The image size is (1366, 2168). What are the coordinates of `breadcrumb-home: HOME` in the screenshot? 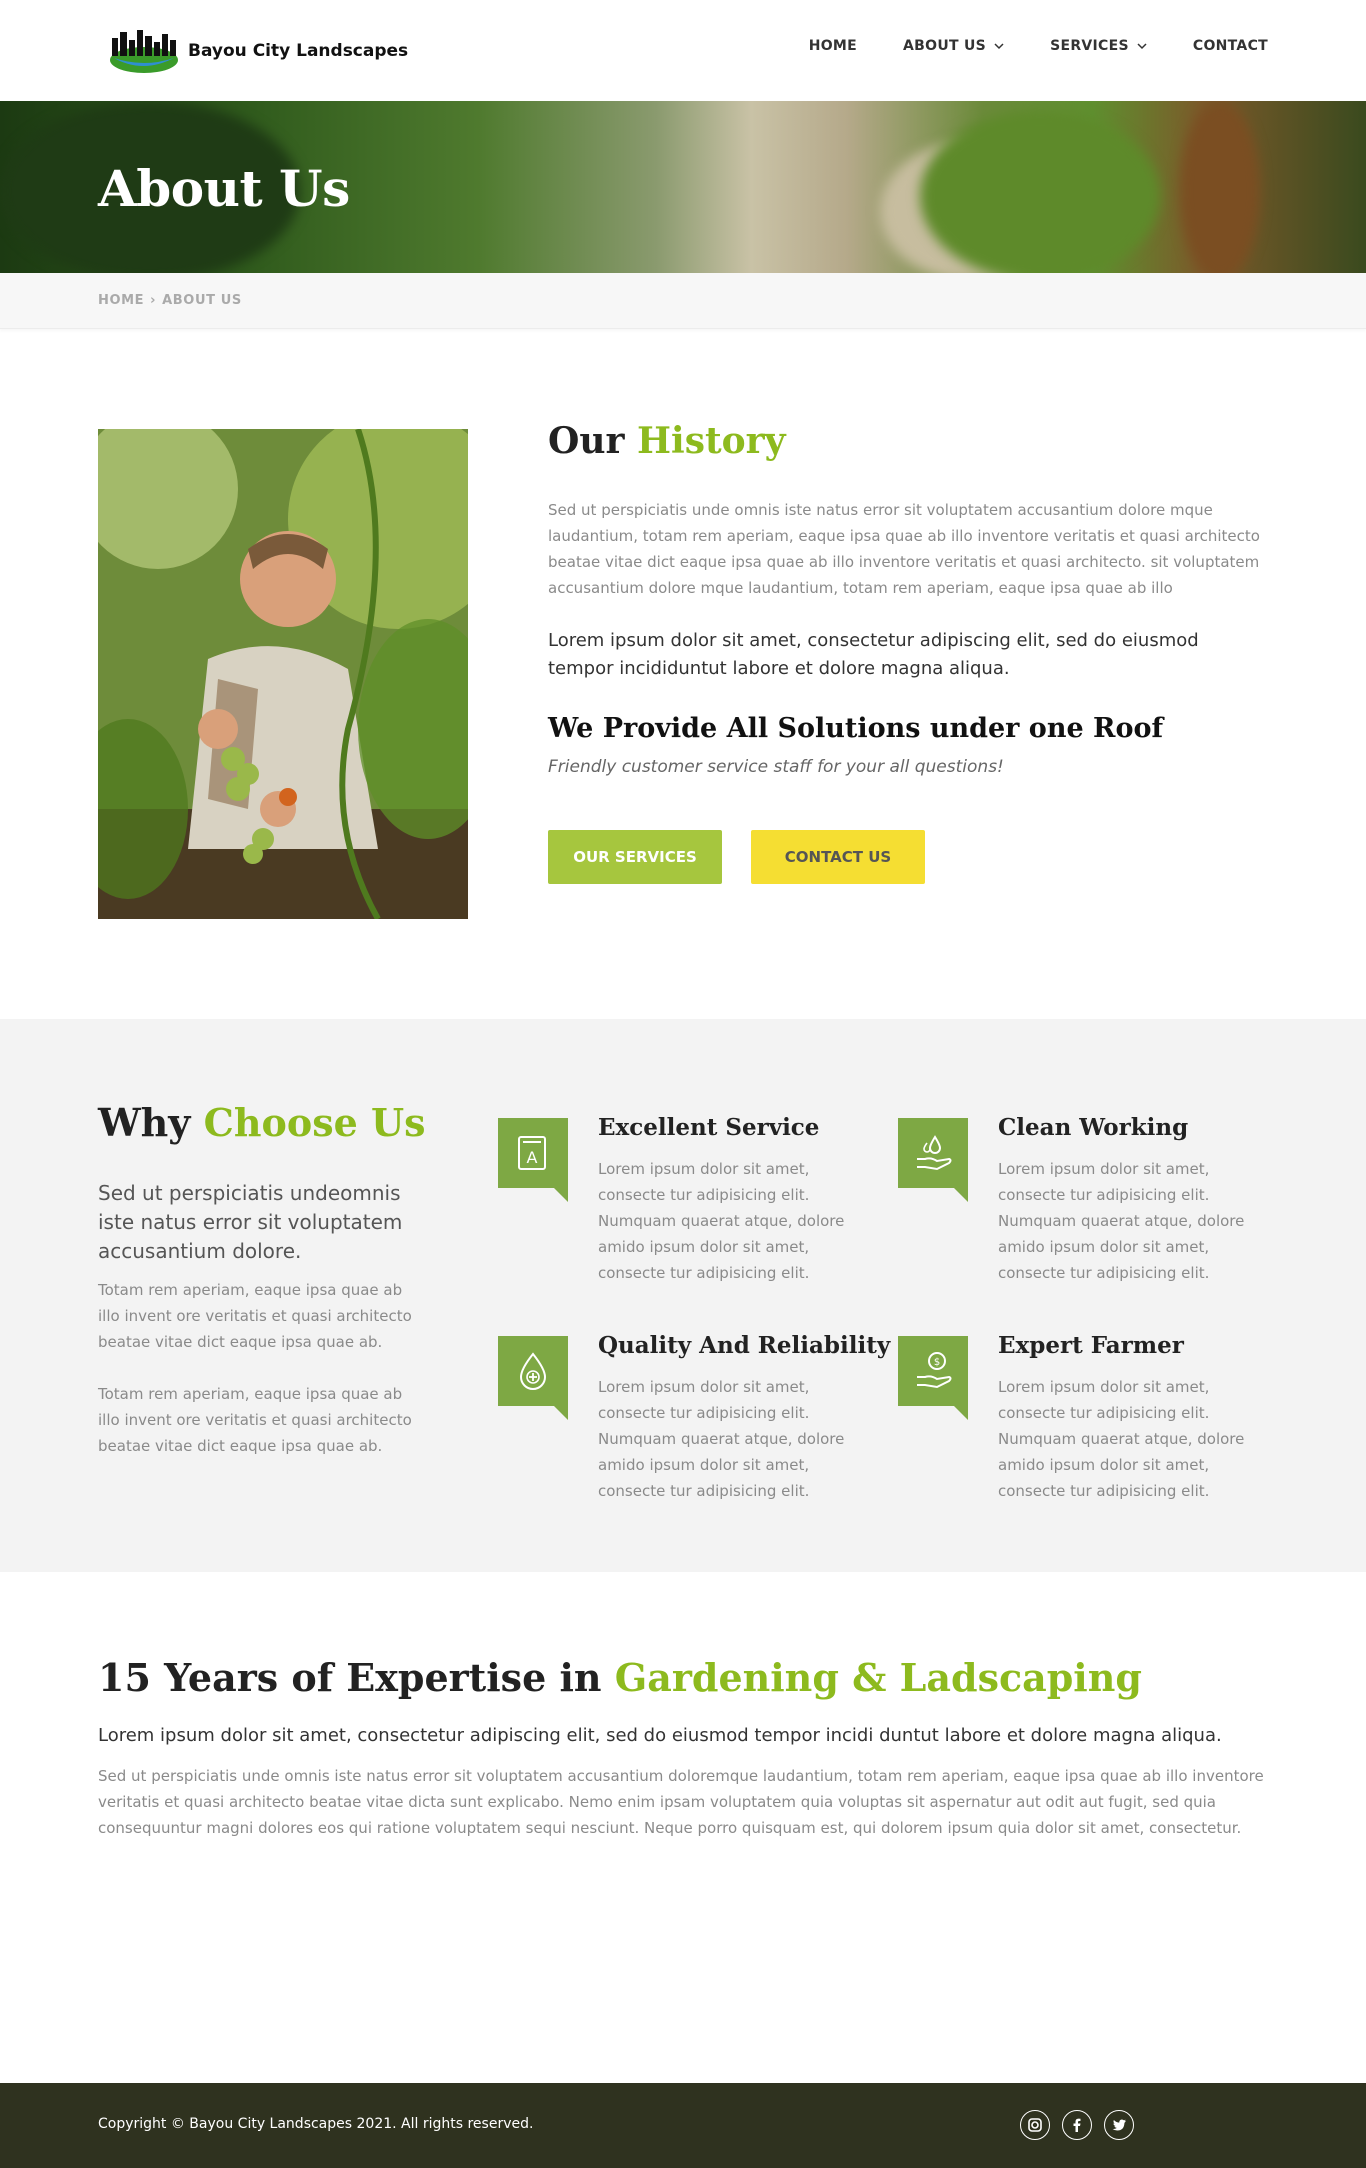 It's located at (121, 300).